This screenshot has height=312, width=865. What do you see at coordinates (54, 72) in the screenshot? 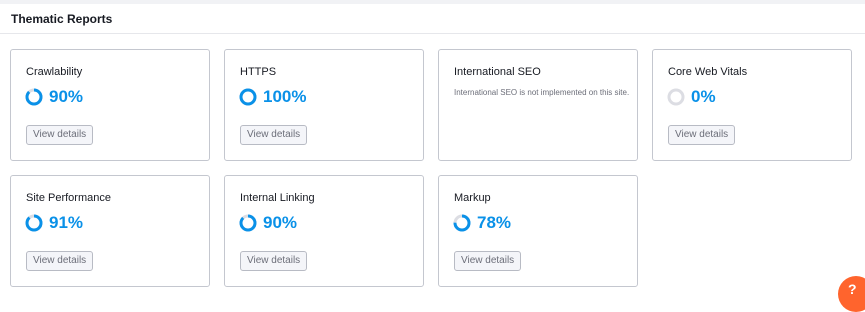
I see `card-title: Crawlability` at bounding box center [54, 72].